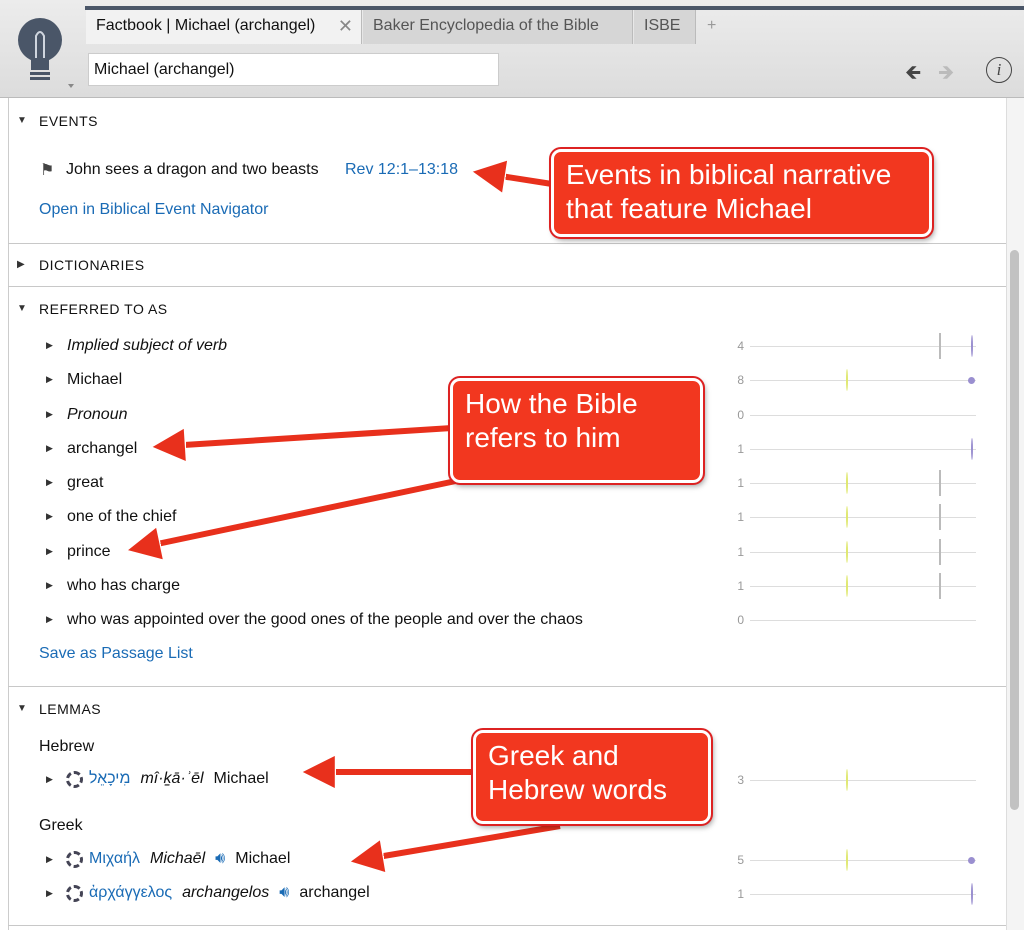 The image size is (1024, 930). I want to click on callout-referred: How the Bible refers to him, so click(576, 430).